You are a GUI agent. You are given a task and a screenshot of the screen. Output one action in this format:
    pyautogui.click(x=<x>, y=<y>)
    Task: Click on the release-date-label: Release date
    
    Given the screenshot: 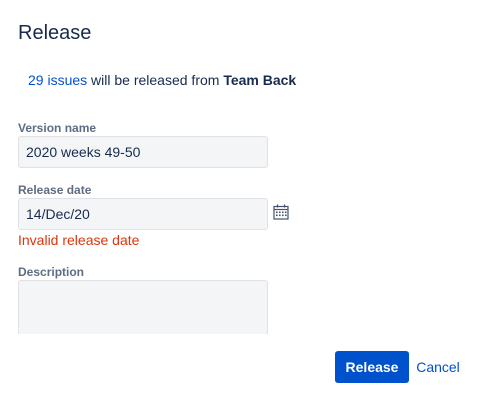 What is the action you would take?
    pyautogui.click(x=55, y=190)
    